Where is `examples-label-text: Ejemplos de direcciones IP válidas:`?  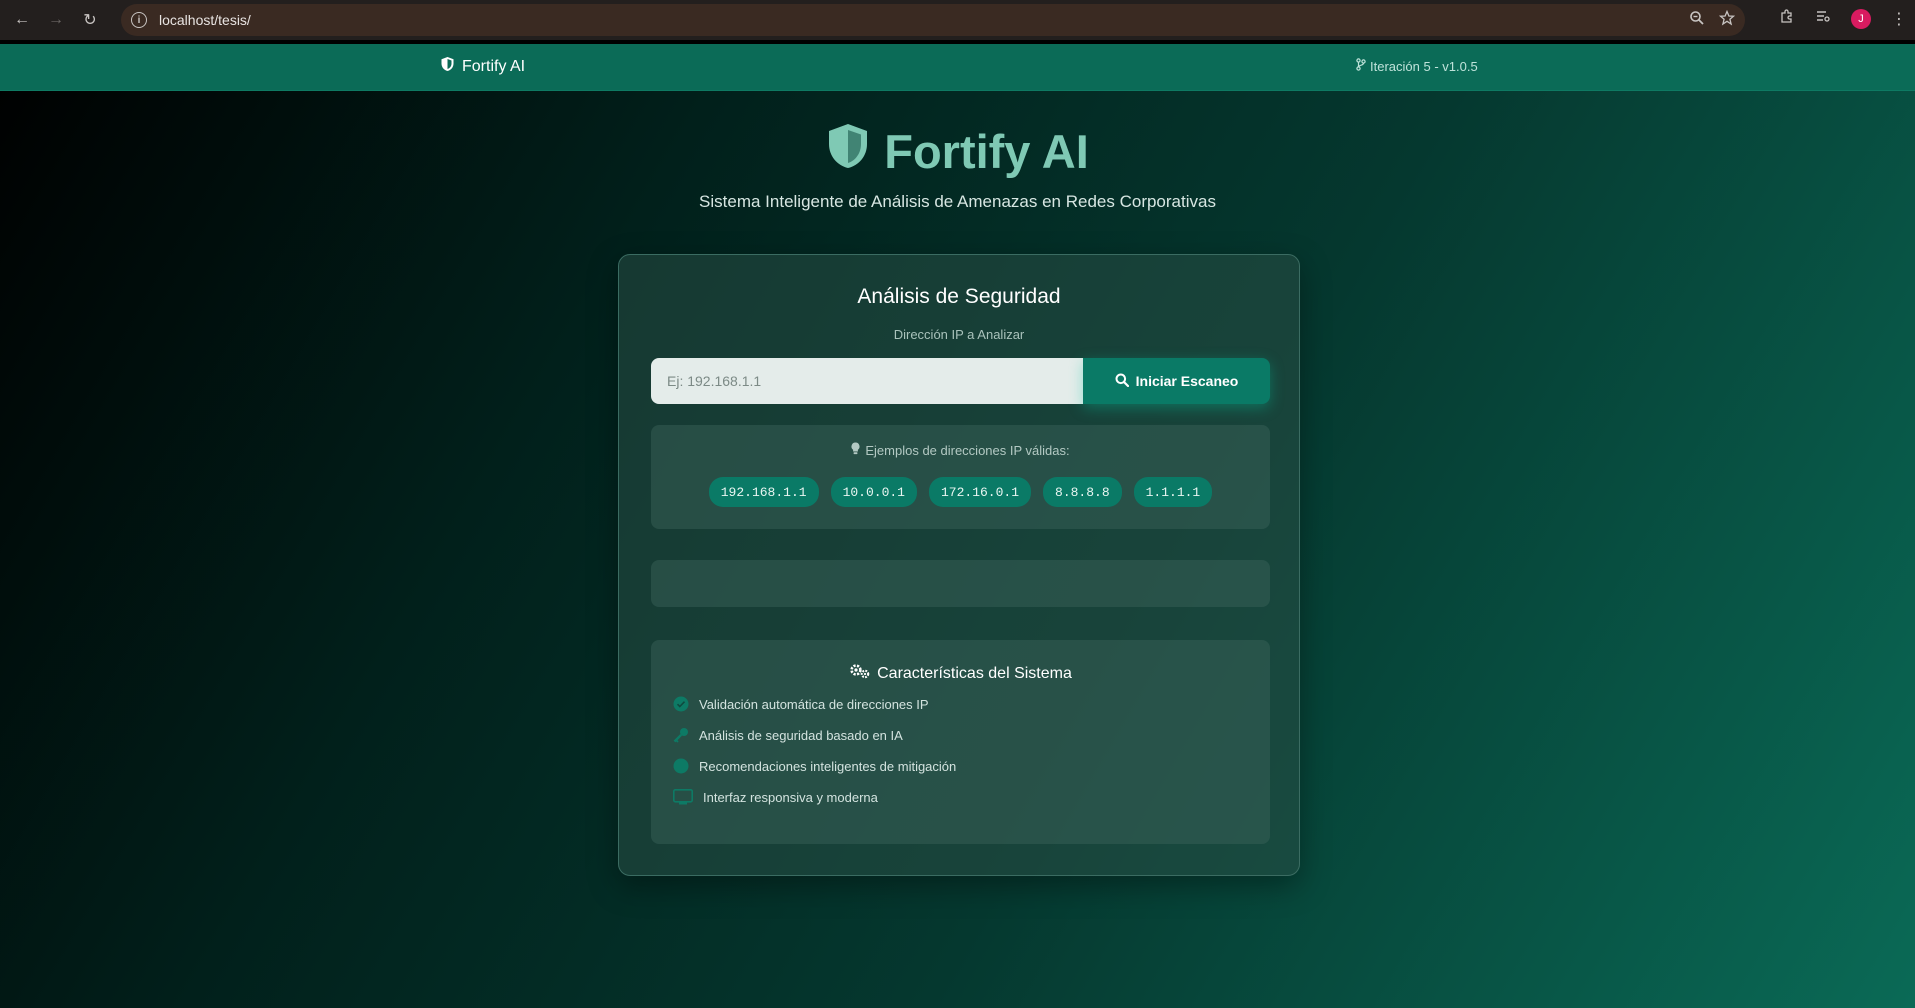
examples-label-text: Ejemplos de direcciones IP válidas: is located at coordinates (967, 450).